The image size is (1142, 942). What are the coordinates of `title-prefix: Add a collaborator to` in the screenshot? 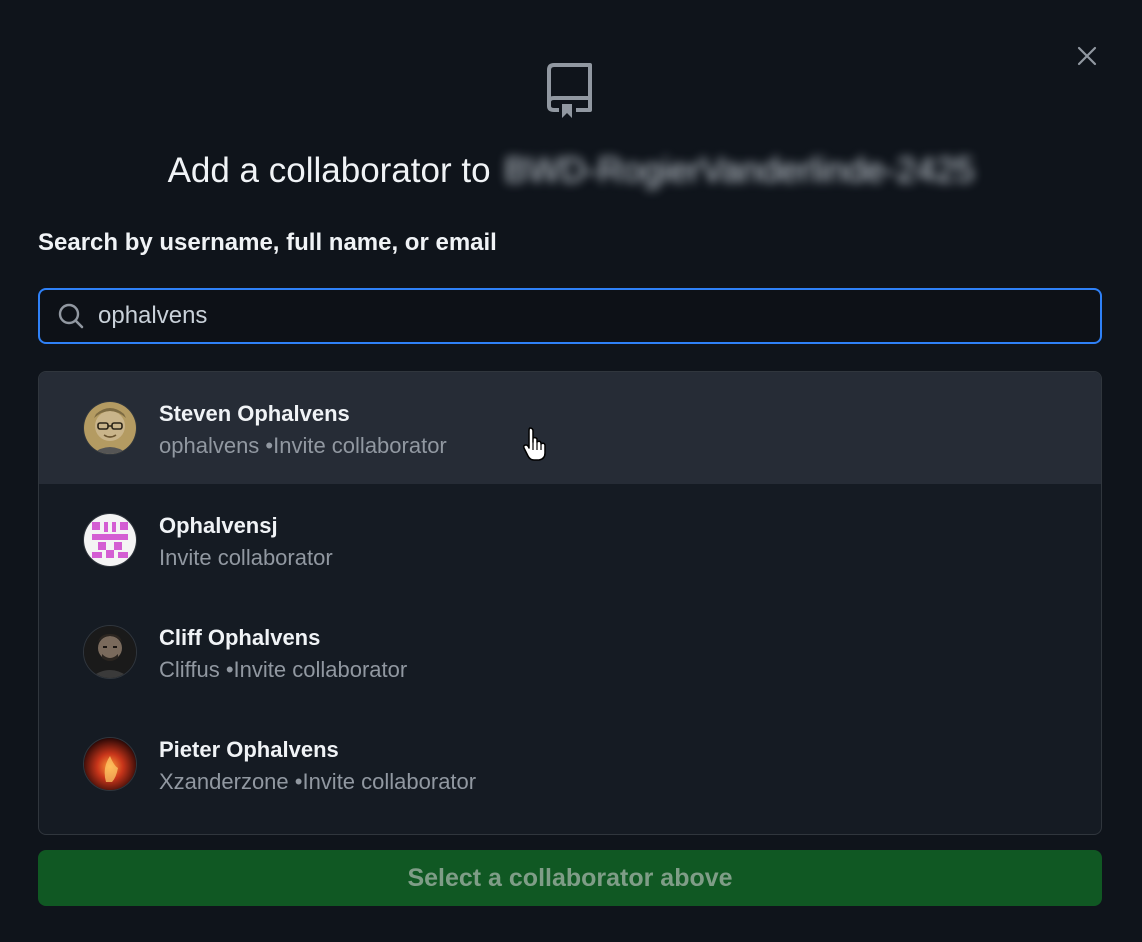 It's located at (329, 170).